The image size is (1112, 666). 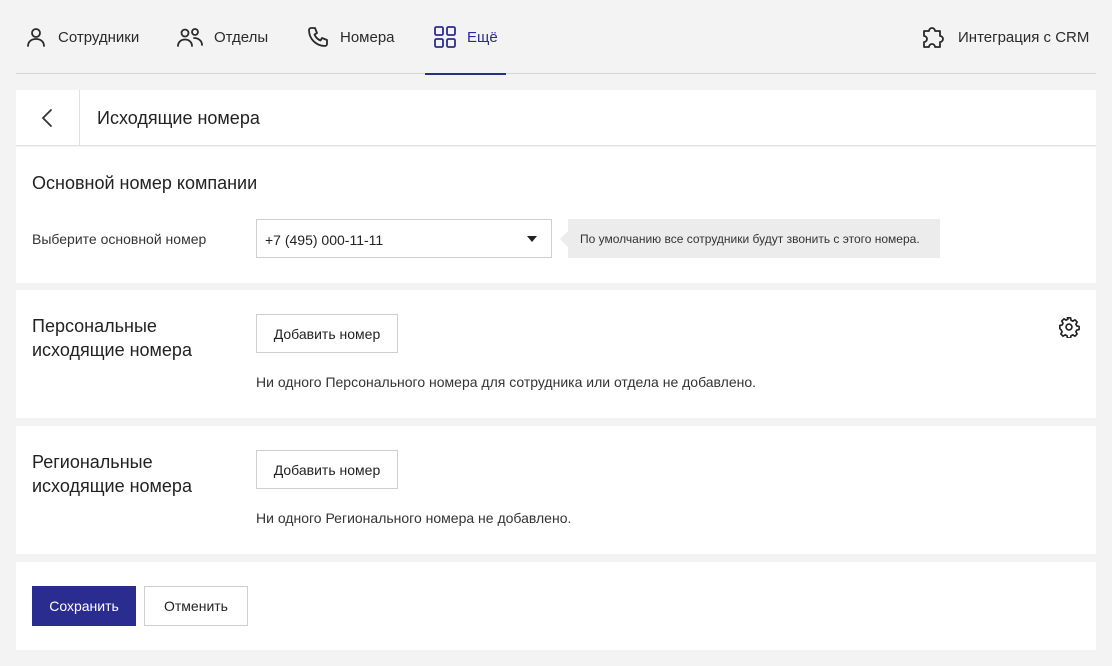 What do you see at coordinates (482, 37) in the screenshot?
I see `nav-tab-label: Ещё` at bounding box center [482, 37].